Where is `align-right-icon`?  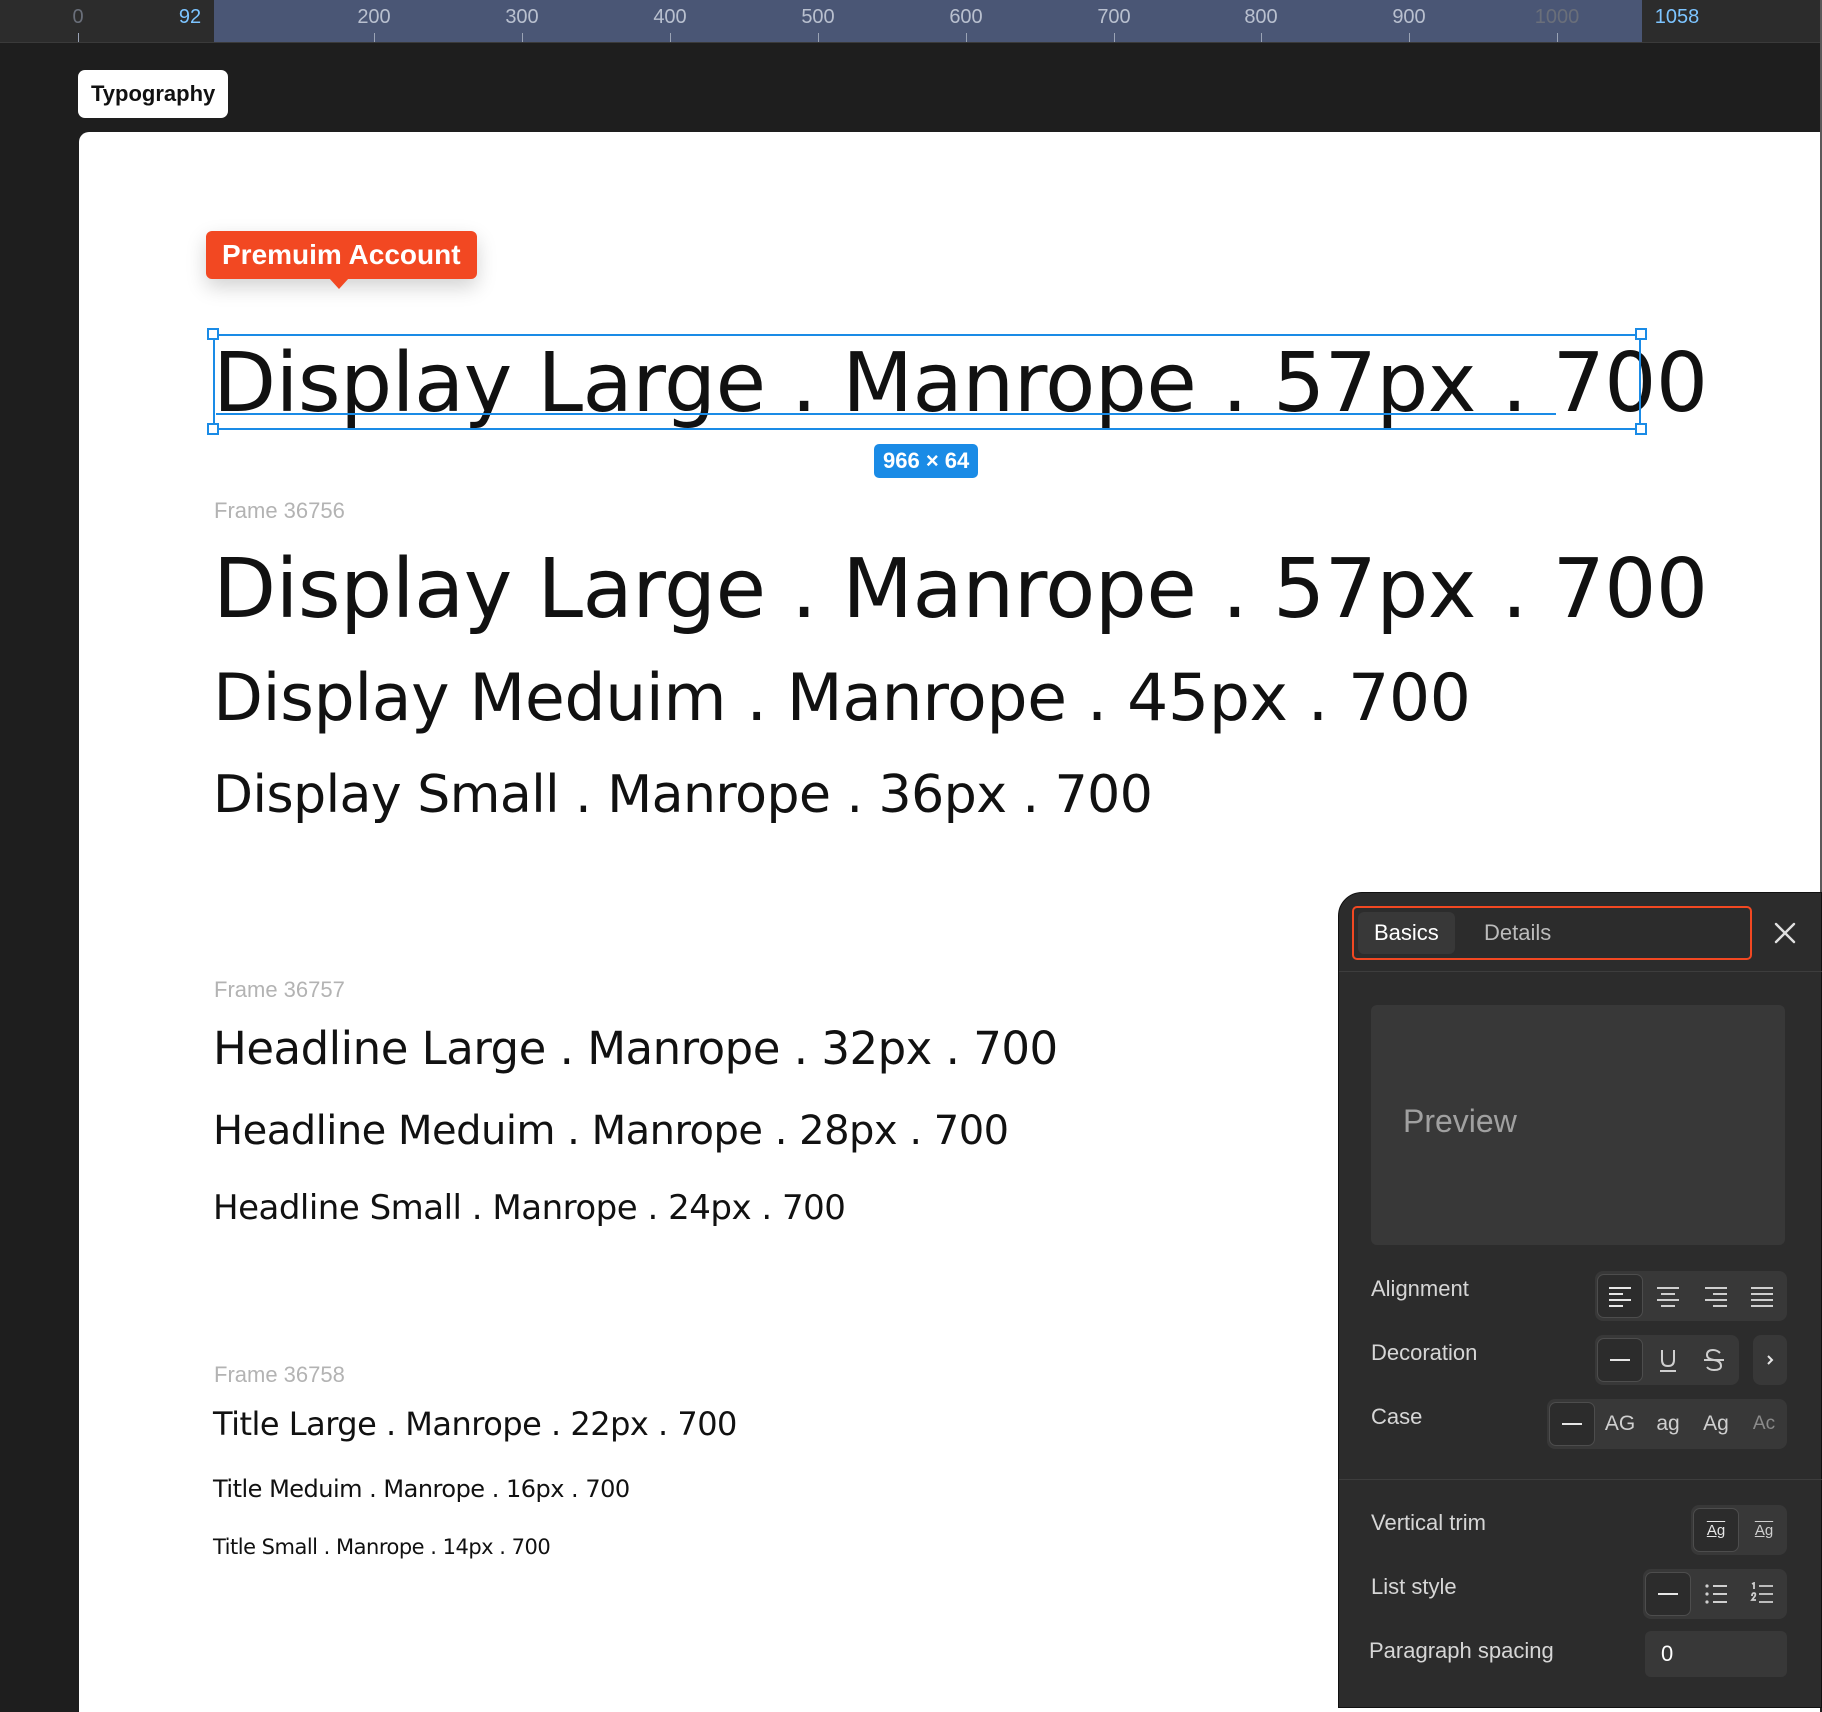
align-right-icon is located at coordinates (1716, 1296).